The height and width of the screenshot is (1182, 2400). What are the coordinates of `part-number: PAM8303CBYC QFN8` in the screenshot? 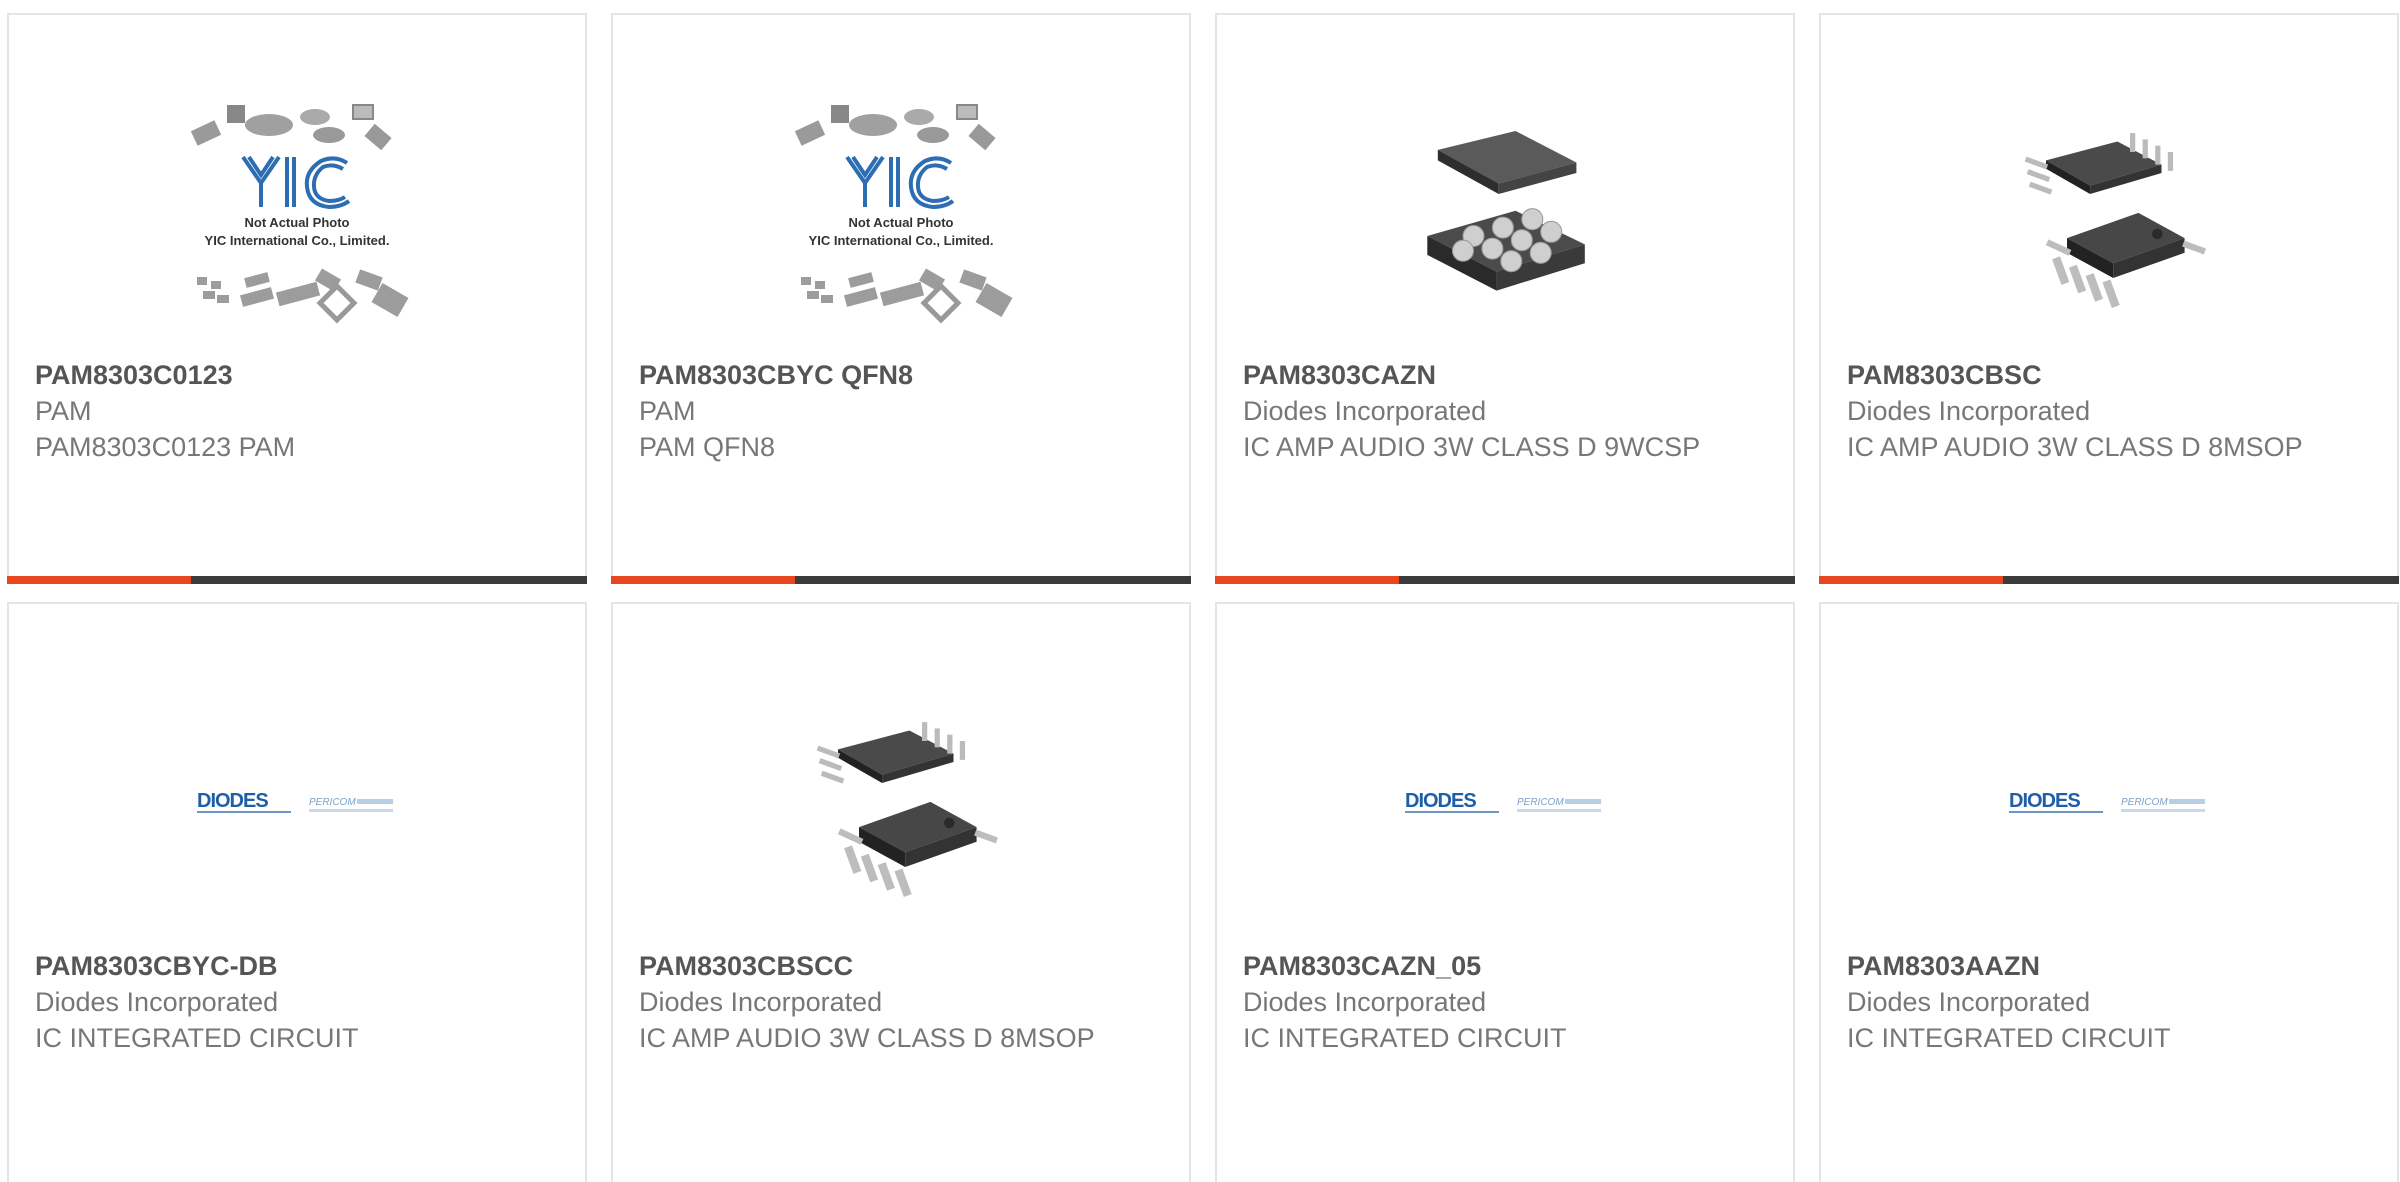 It's located at (904, 375).